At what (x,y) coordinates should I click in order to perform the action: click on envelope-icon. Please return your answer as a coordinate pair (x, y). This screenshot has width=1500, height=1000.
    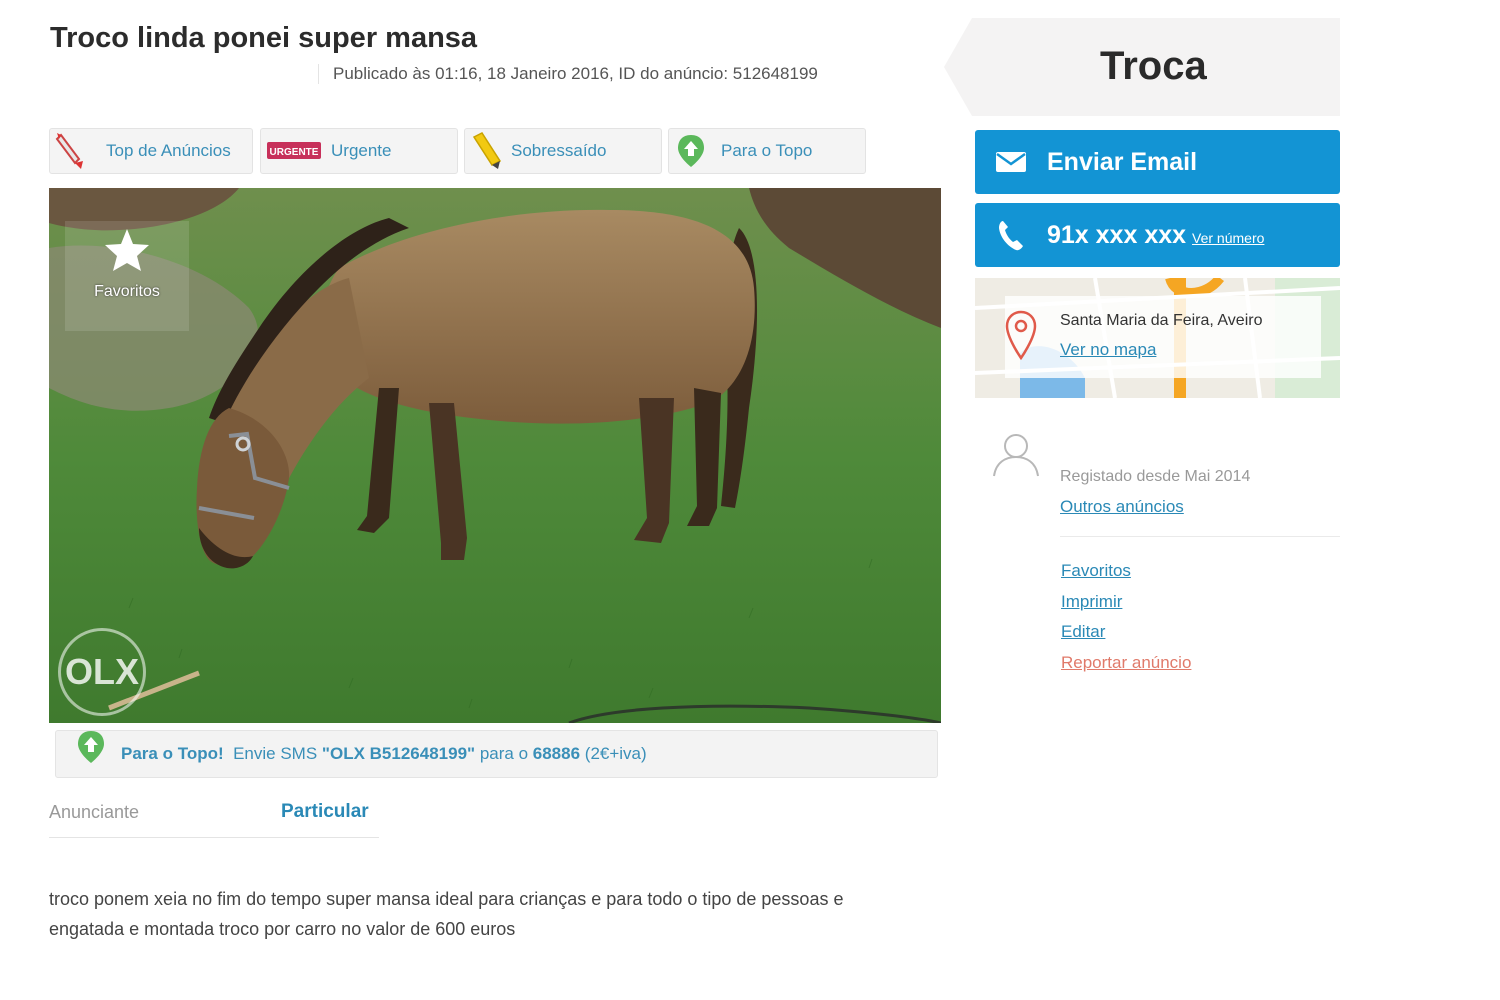
    Looking at the image, I should click on (1011, 162).